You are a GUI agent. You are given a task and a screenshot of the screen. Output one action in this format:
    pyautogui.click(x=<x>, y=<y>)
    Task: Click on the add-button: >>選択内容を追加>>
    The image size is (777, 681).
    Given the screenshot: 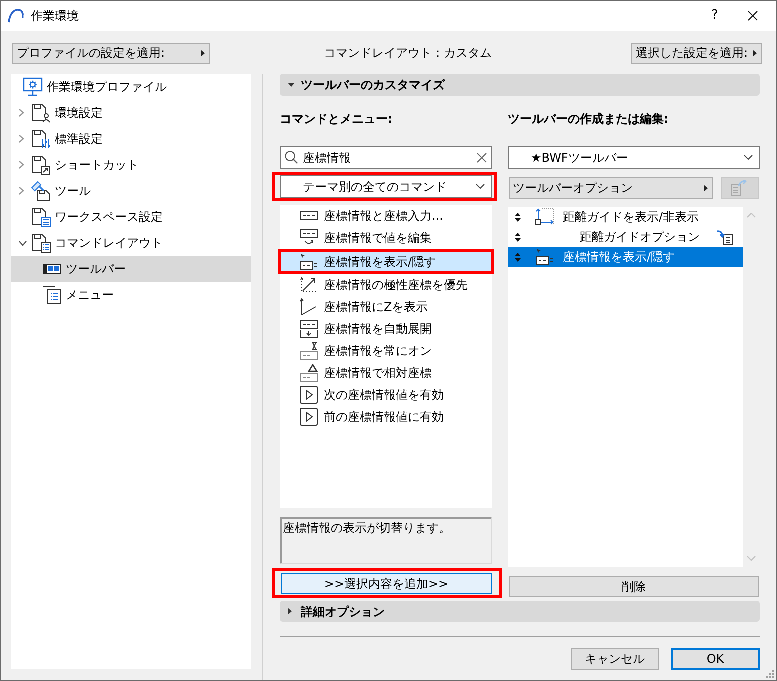 What is the action you would take?
    pyautogui.click(x=386, y=583)
    